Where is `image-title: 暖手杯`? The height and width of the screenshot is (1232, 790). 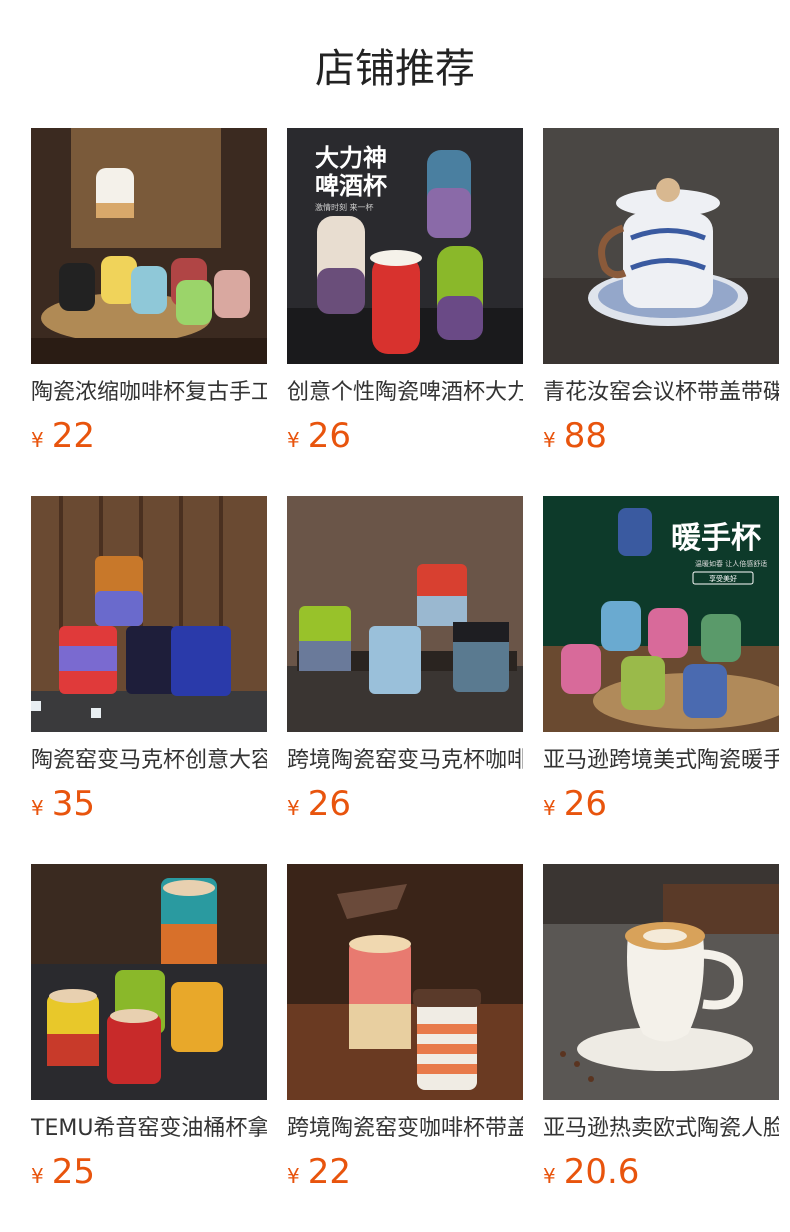
image-title: 暖手杯 is located at coordinates (716, 538).